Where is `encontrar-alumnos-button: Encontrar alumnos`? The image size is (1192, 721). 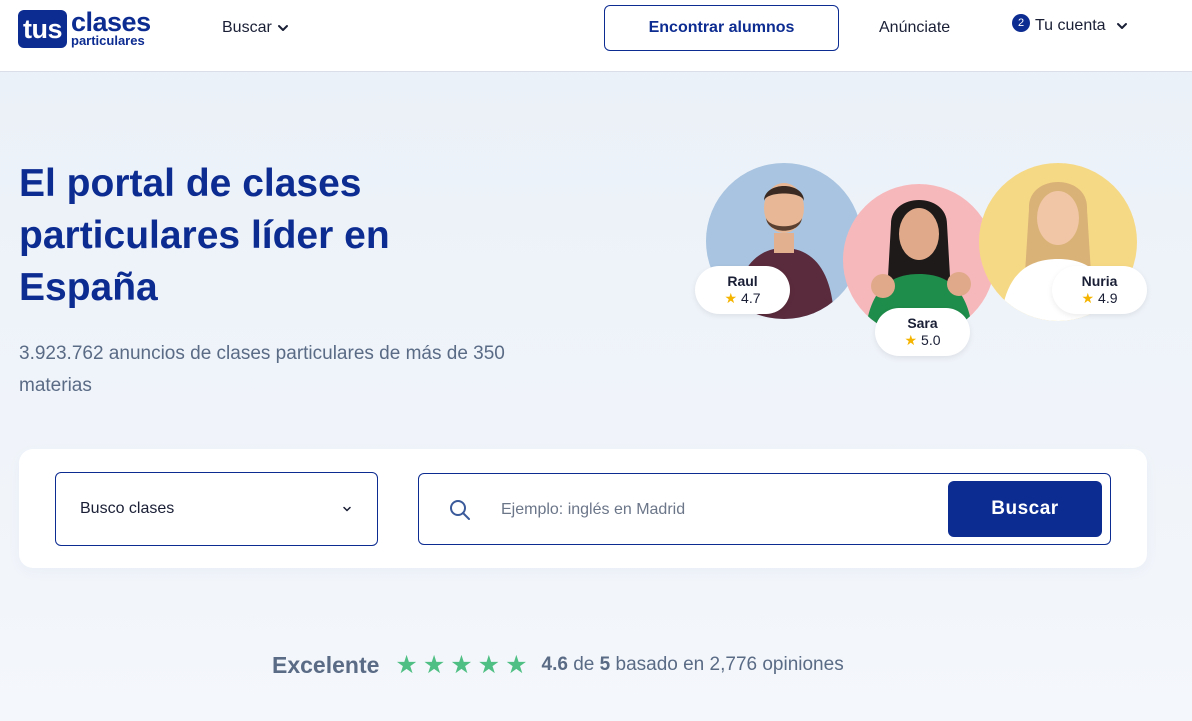 encontrar-alumnos-button: Encontrar alumnos is located at coordinates (721, 28).